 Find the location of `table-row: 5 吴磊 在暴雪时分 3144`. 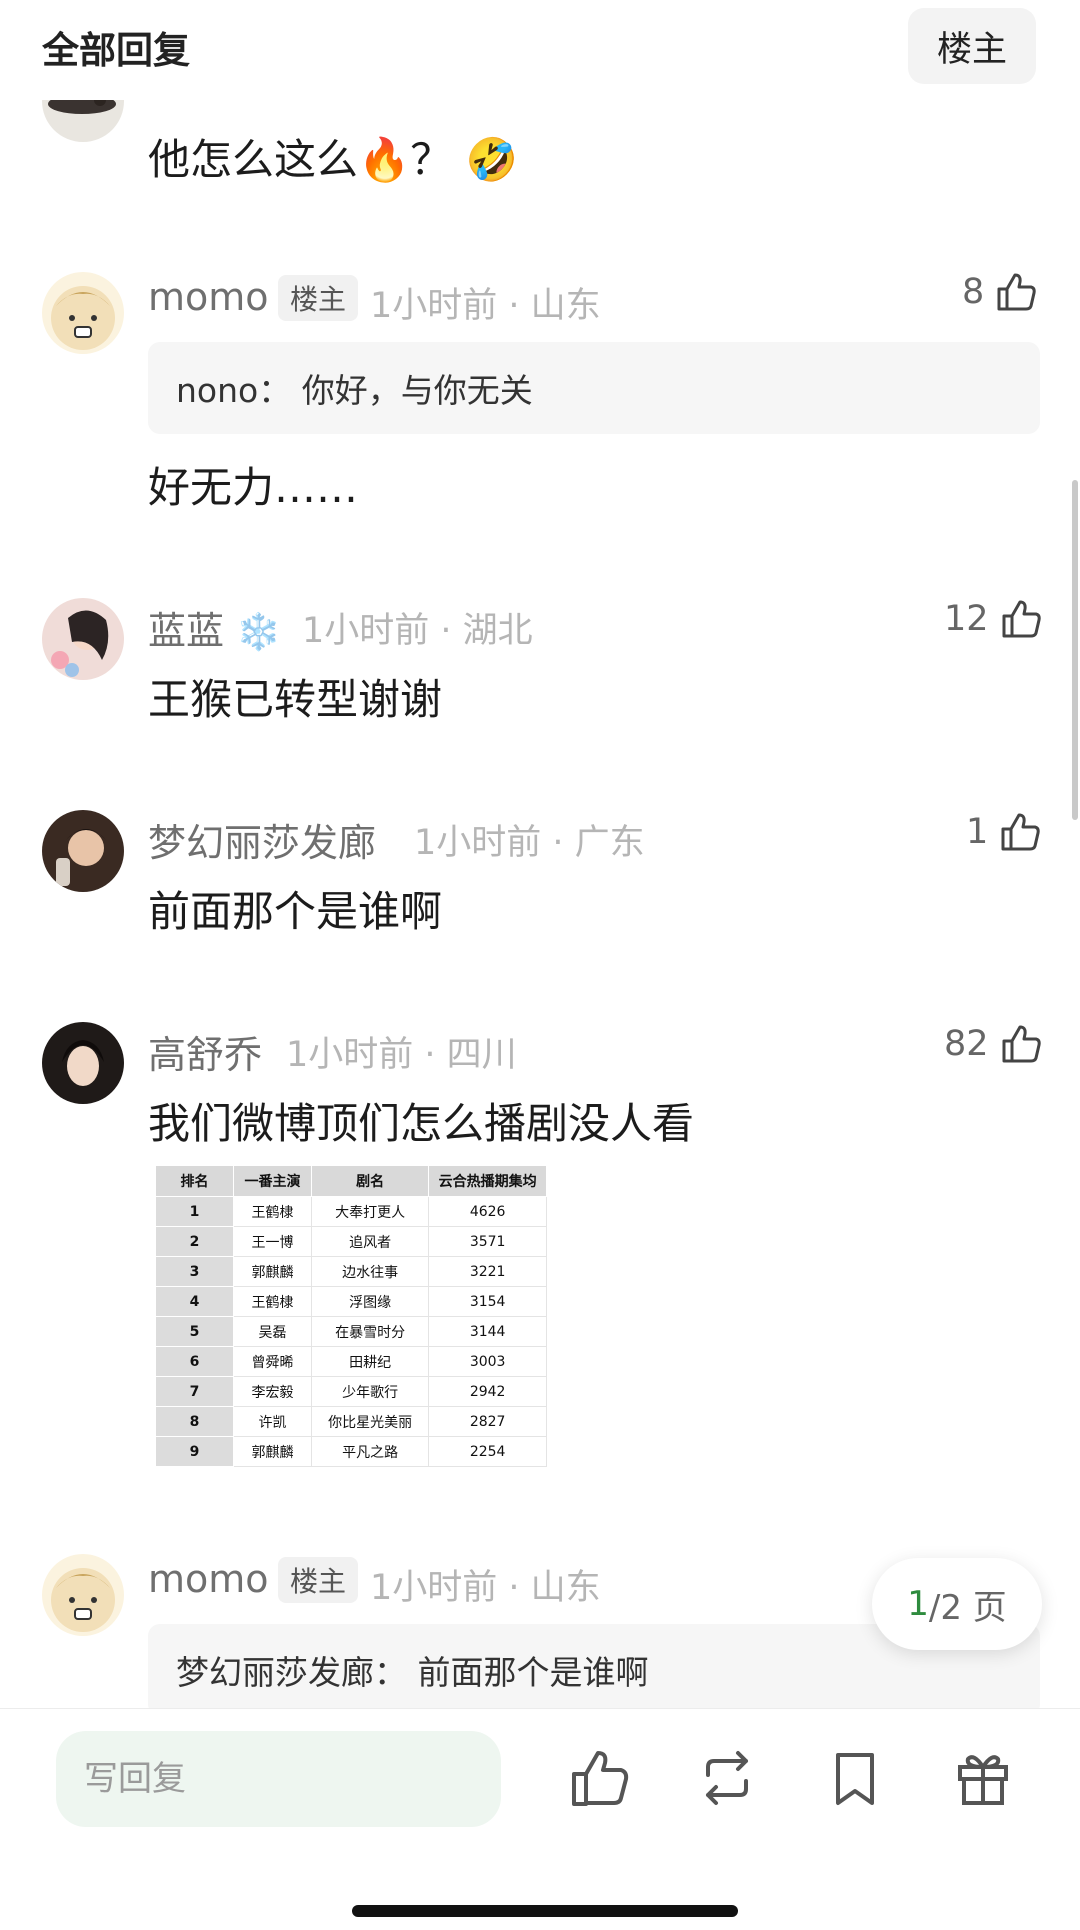

table-row: 5 吴磊 在暴雪时分 3144 is located at coordinates (351, 1331).